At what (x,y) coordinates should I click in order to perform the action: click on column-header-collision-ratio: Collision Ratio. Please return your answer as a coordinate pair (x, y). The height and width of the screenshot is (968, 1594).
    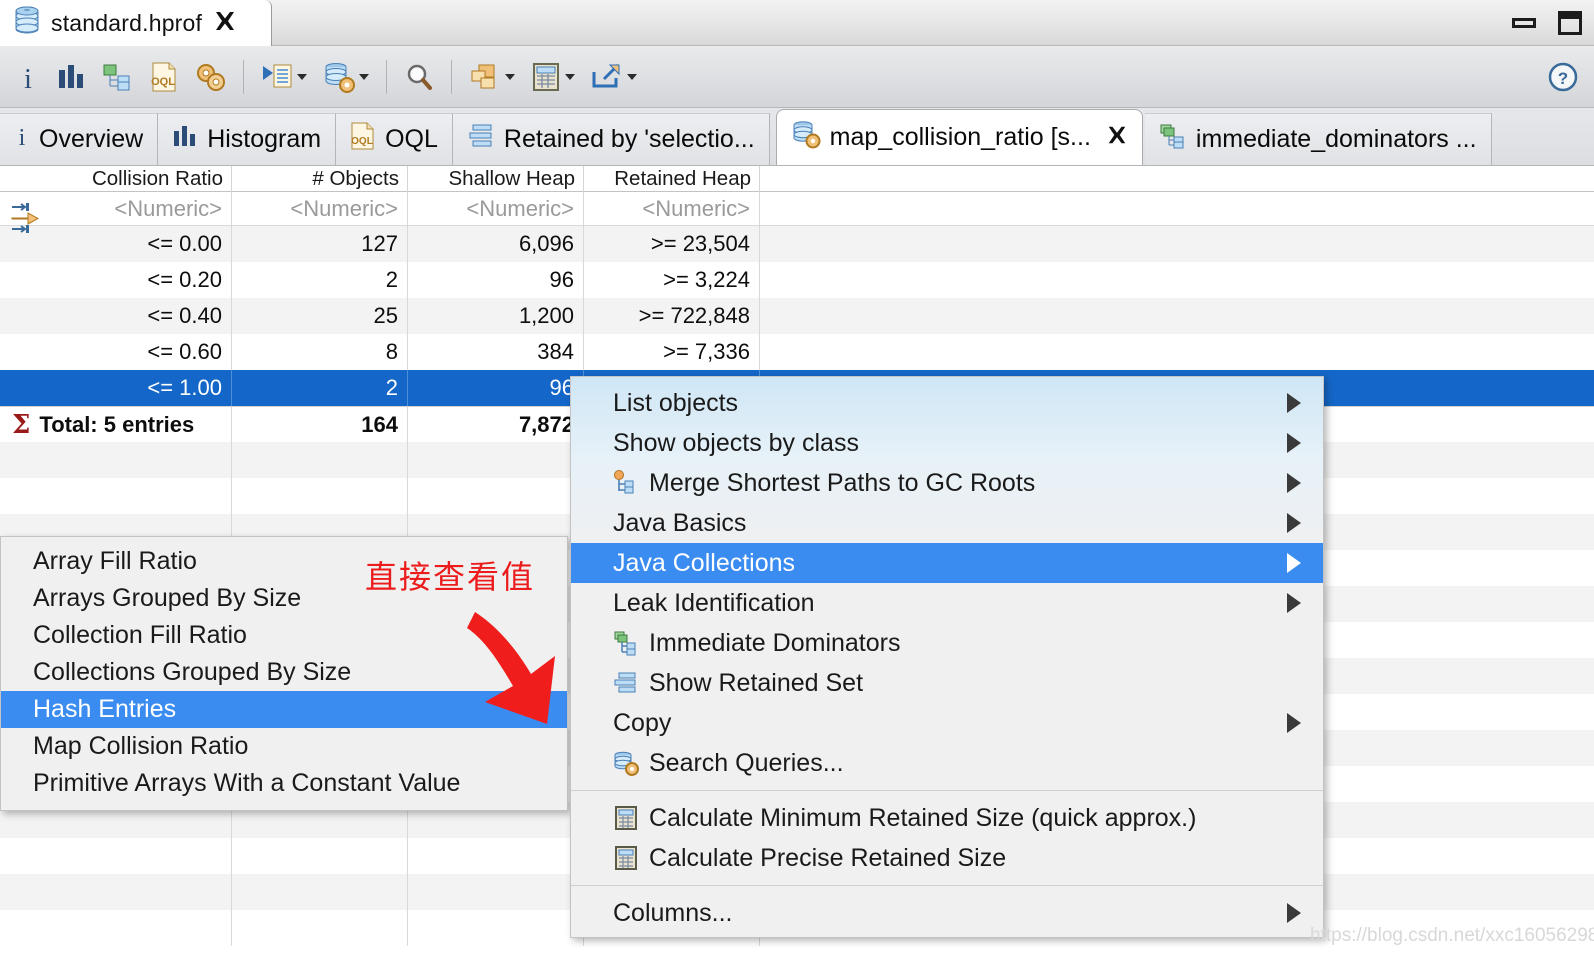
    Looking at the image, I should click on (116, 179).